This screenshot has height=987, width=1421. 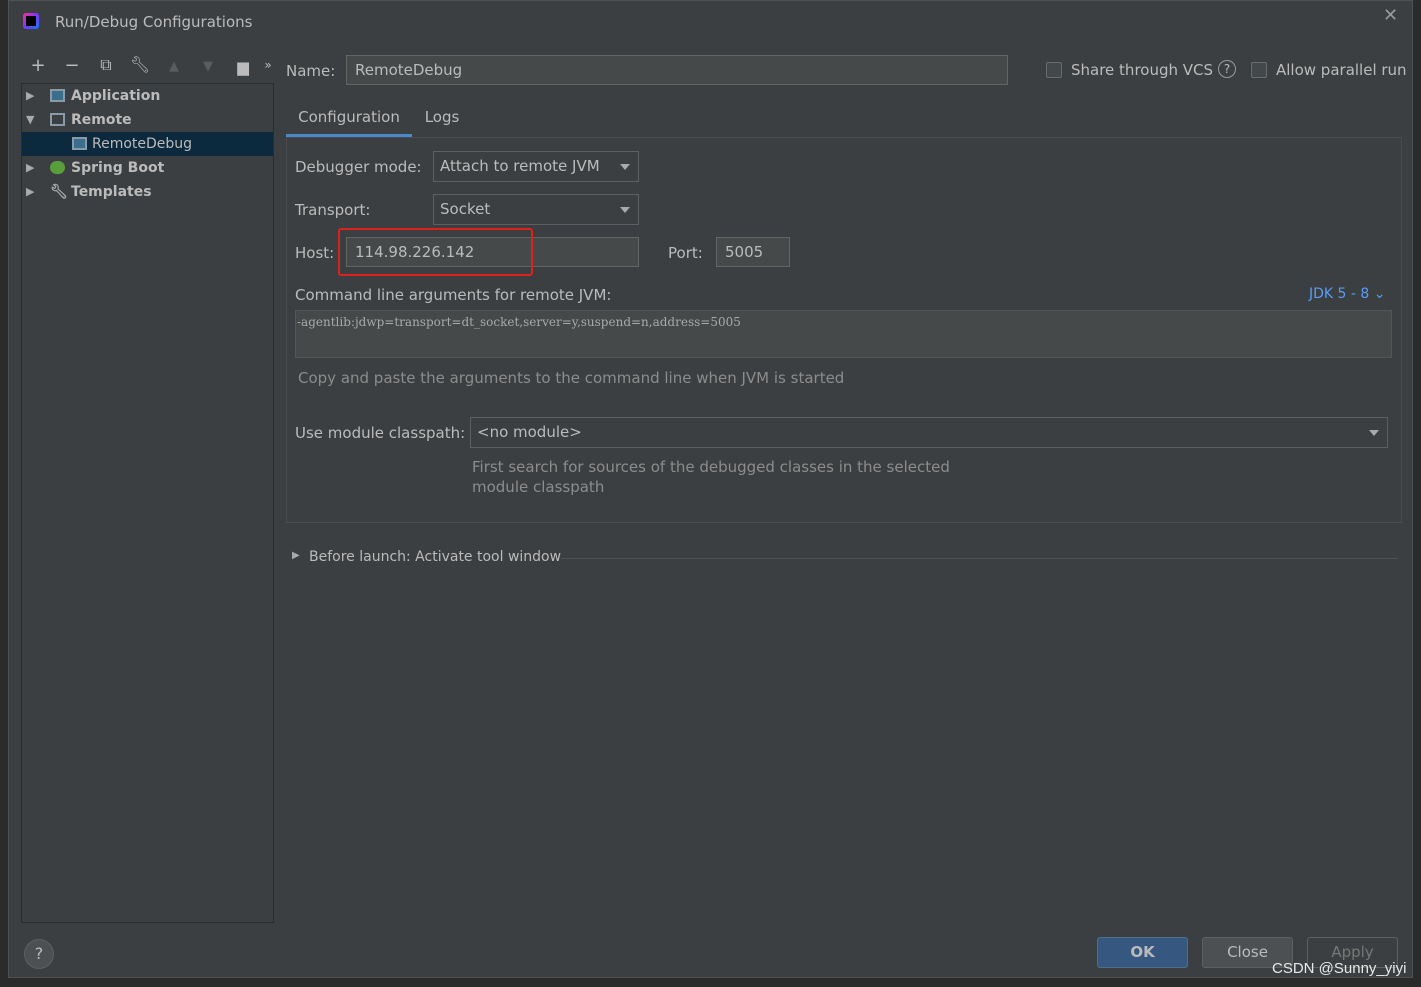 I want to click on dialog-title: Run/Debug Configurations, so click(x=154, y=22).